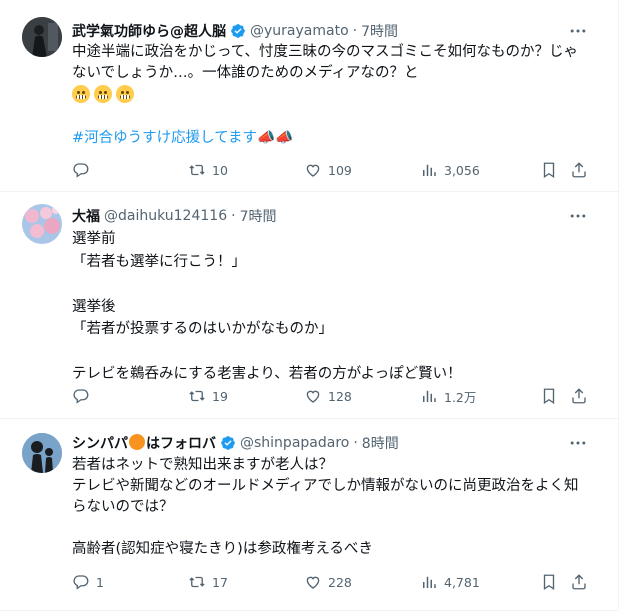 The height and width of the screenshot is (611, 634). What do you see at coordinates (149, 31) in the screenshot?
I see `author-name: 武学氣功師ゆら@超人脳` at bounding box center [149, 31].